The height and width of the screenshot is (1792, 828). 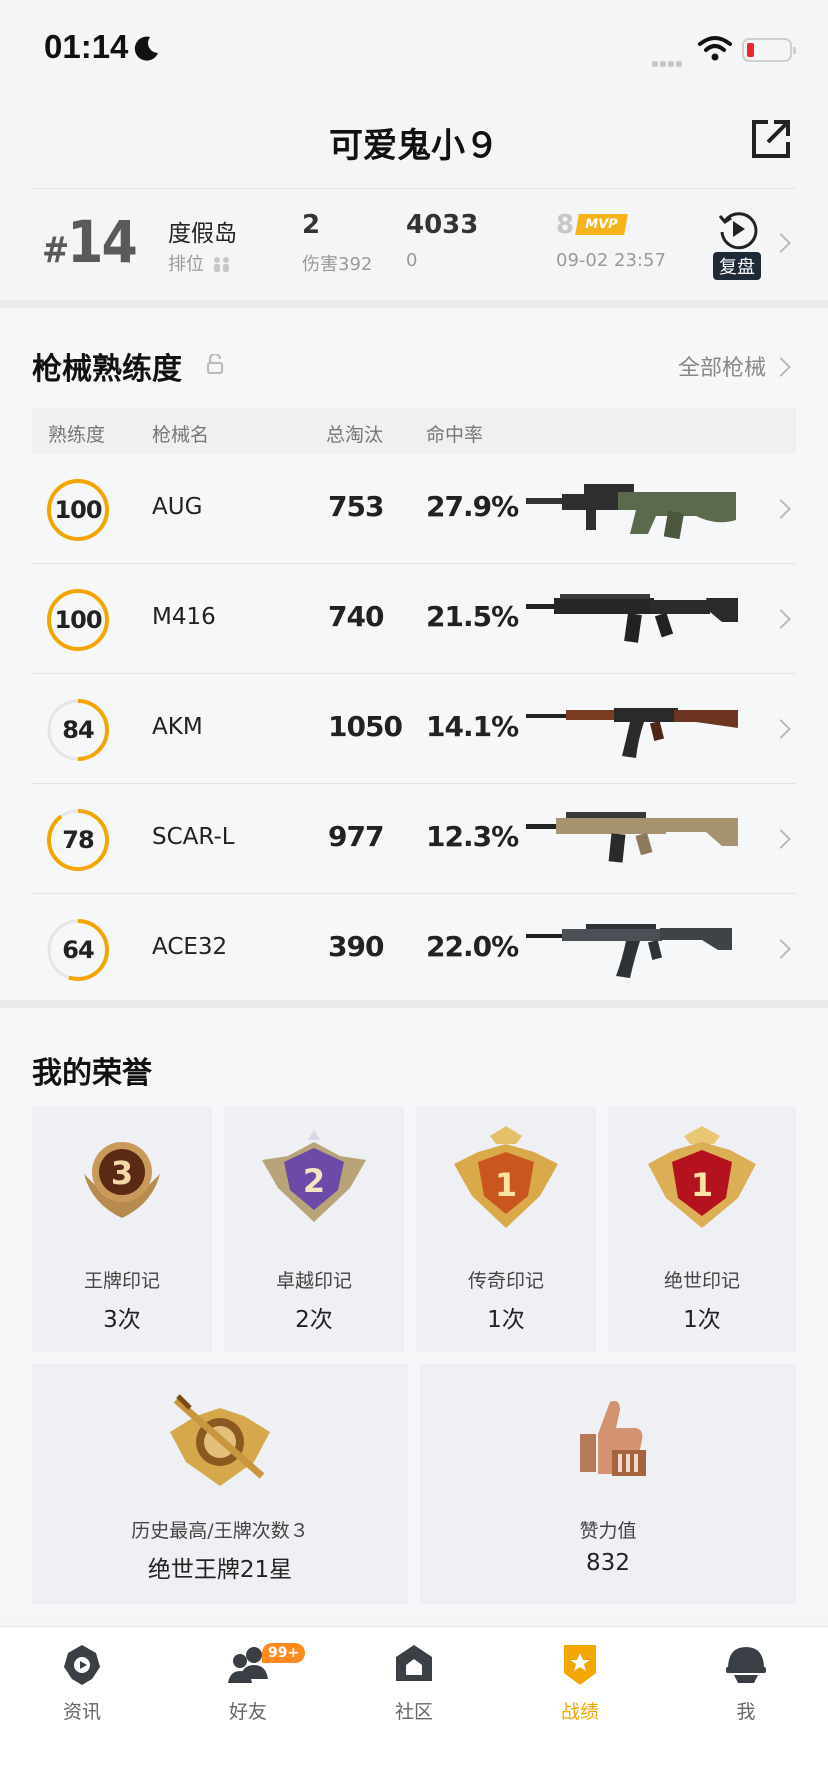 I want to click on honor-label: 传奇印记, so click(x=505, y=1281).